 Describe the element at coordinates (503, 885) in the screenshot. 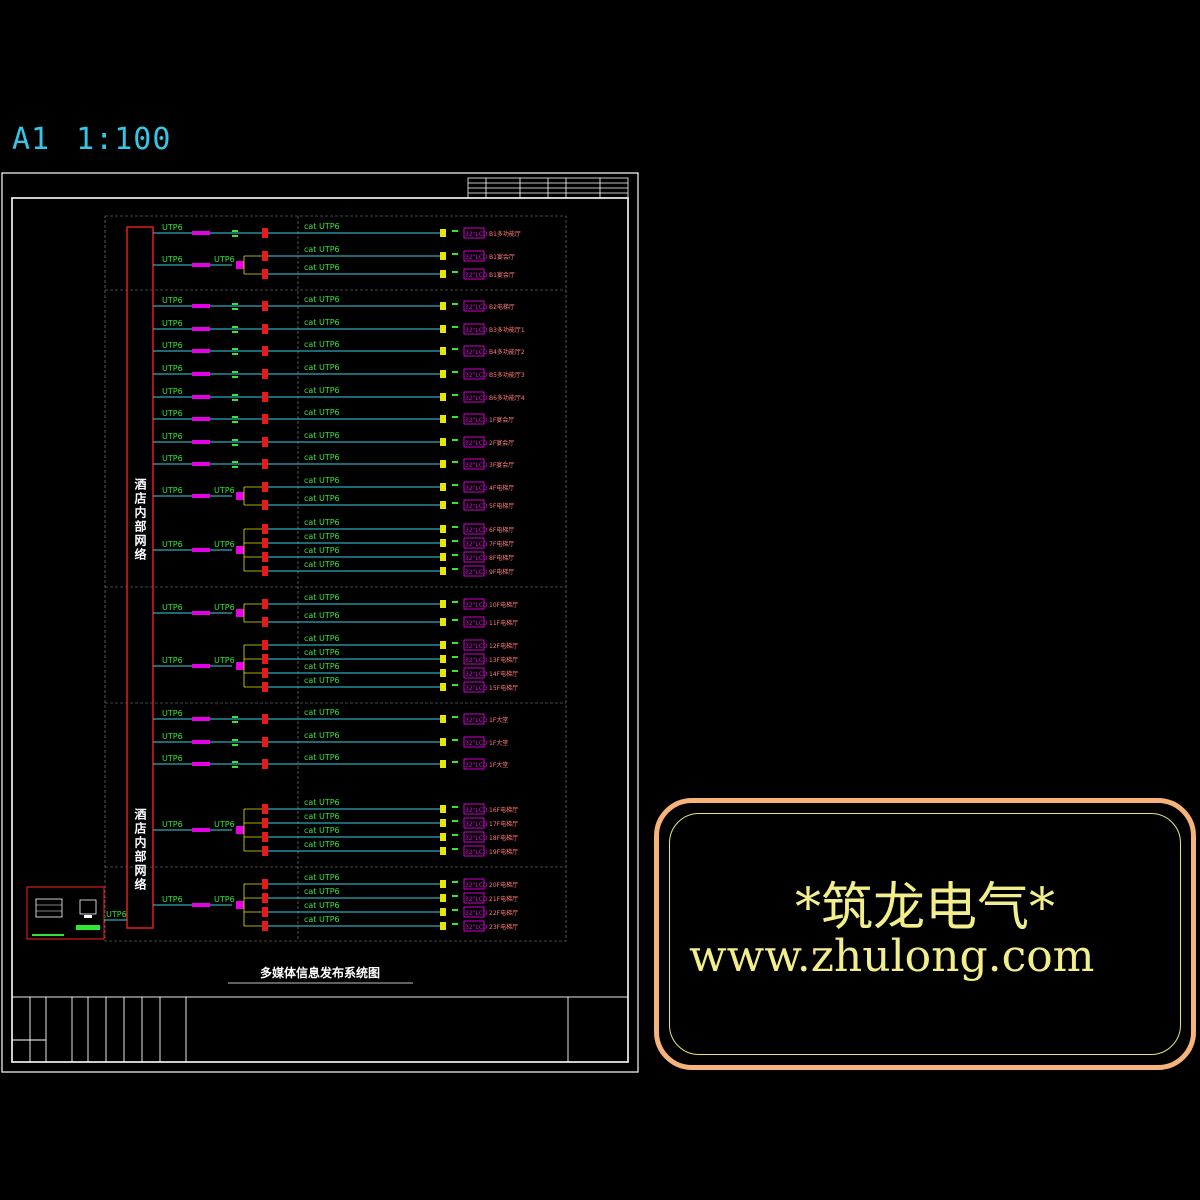

I see `location-label: 20F电梯厅` at that location.